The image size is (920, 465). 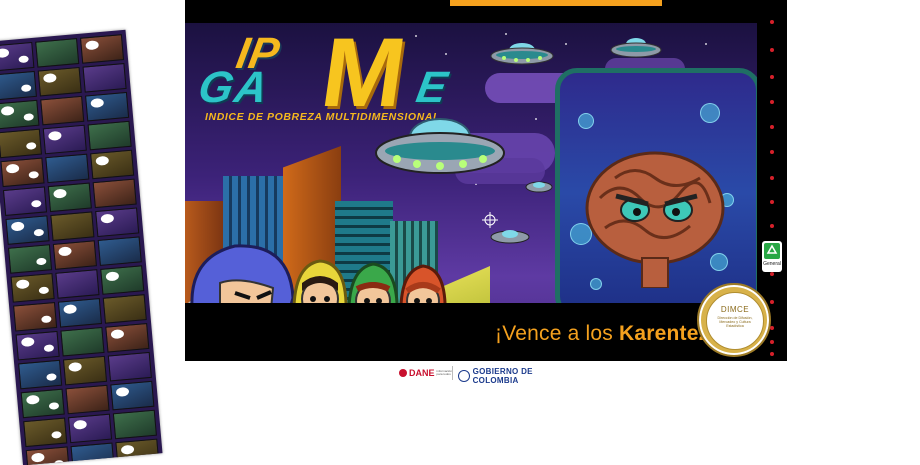 I want to click on tagline-prefix: ¡Vence a los, so click(x=557, y=333).